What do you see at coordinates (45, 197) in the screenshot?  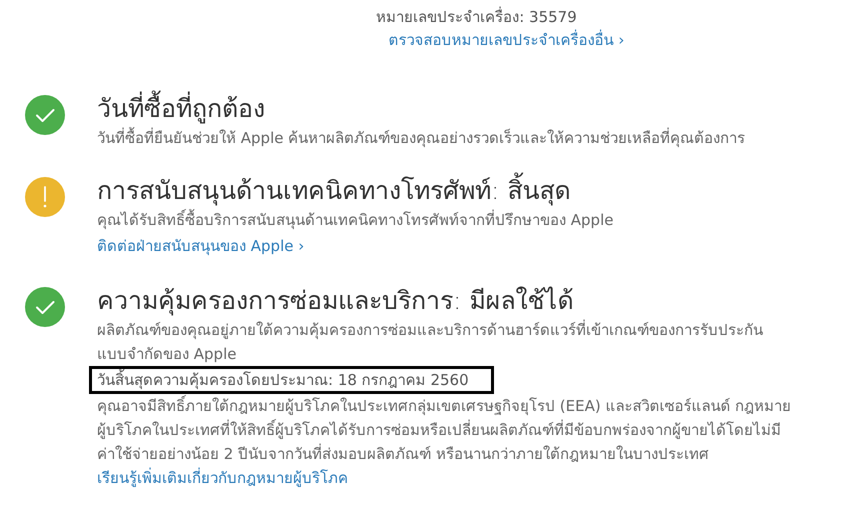 I see `exclamation-icon` at bounding box center [45, 197].